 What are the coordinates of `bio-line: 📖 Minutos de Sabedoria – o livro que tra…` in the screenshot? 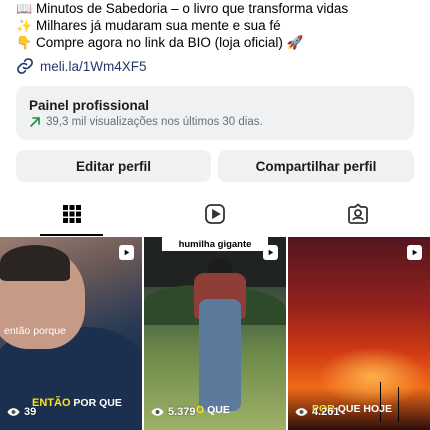 It's located at (216, 8).